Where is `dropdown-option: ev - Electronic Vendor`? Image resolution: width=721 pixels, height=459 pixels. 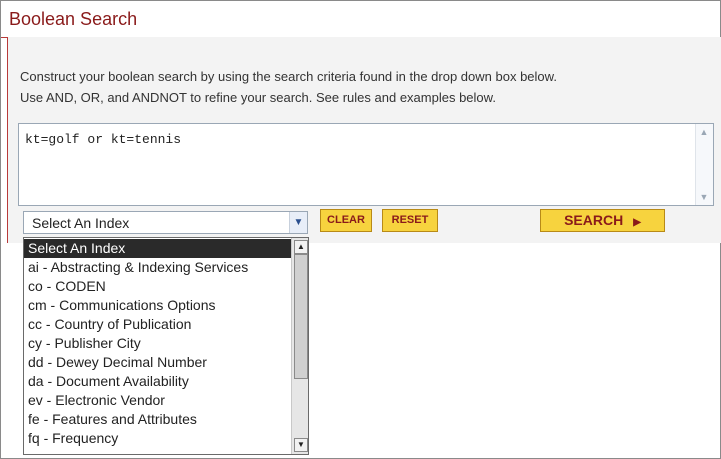 dropdown-option: ev - Electronic Vendor is located at coordinates (159, 400).